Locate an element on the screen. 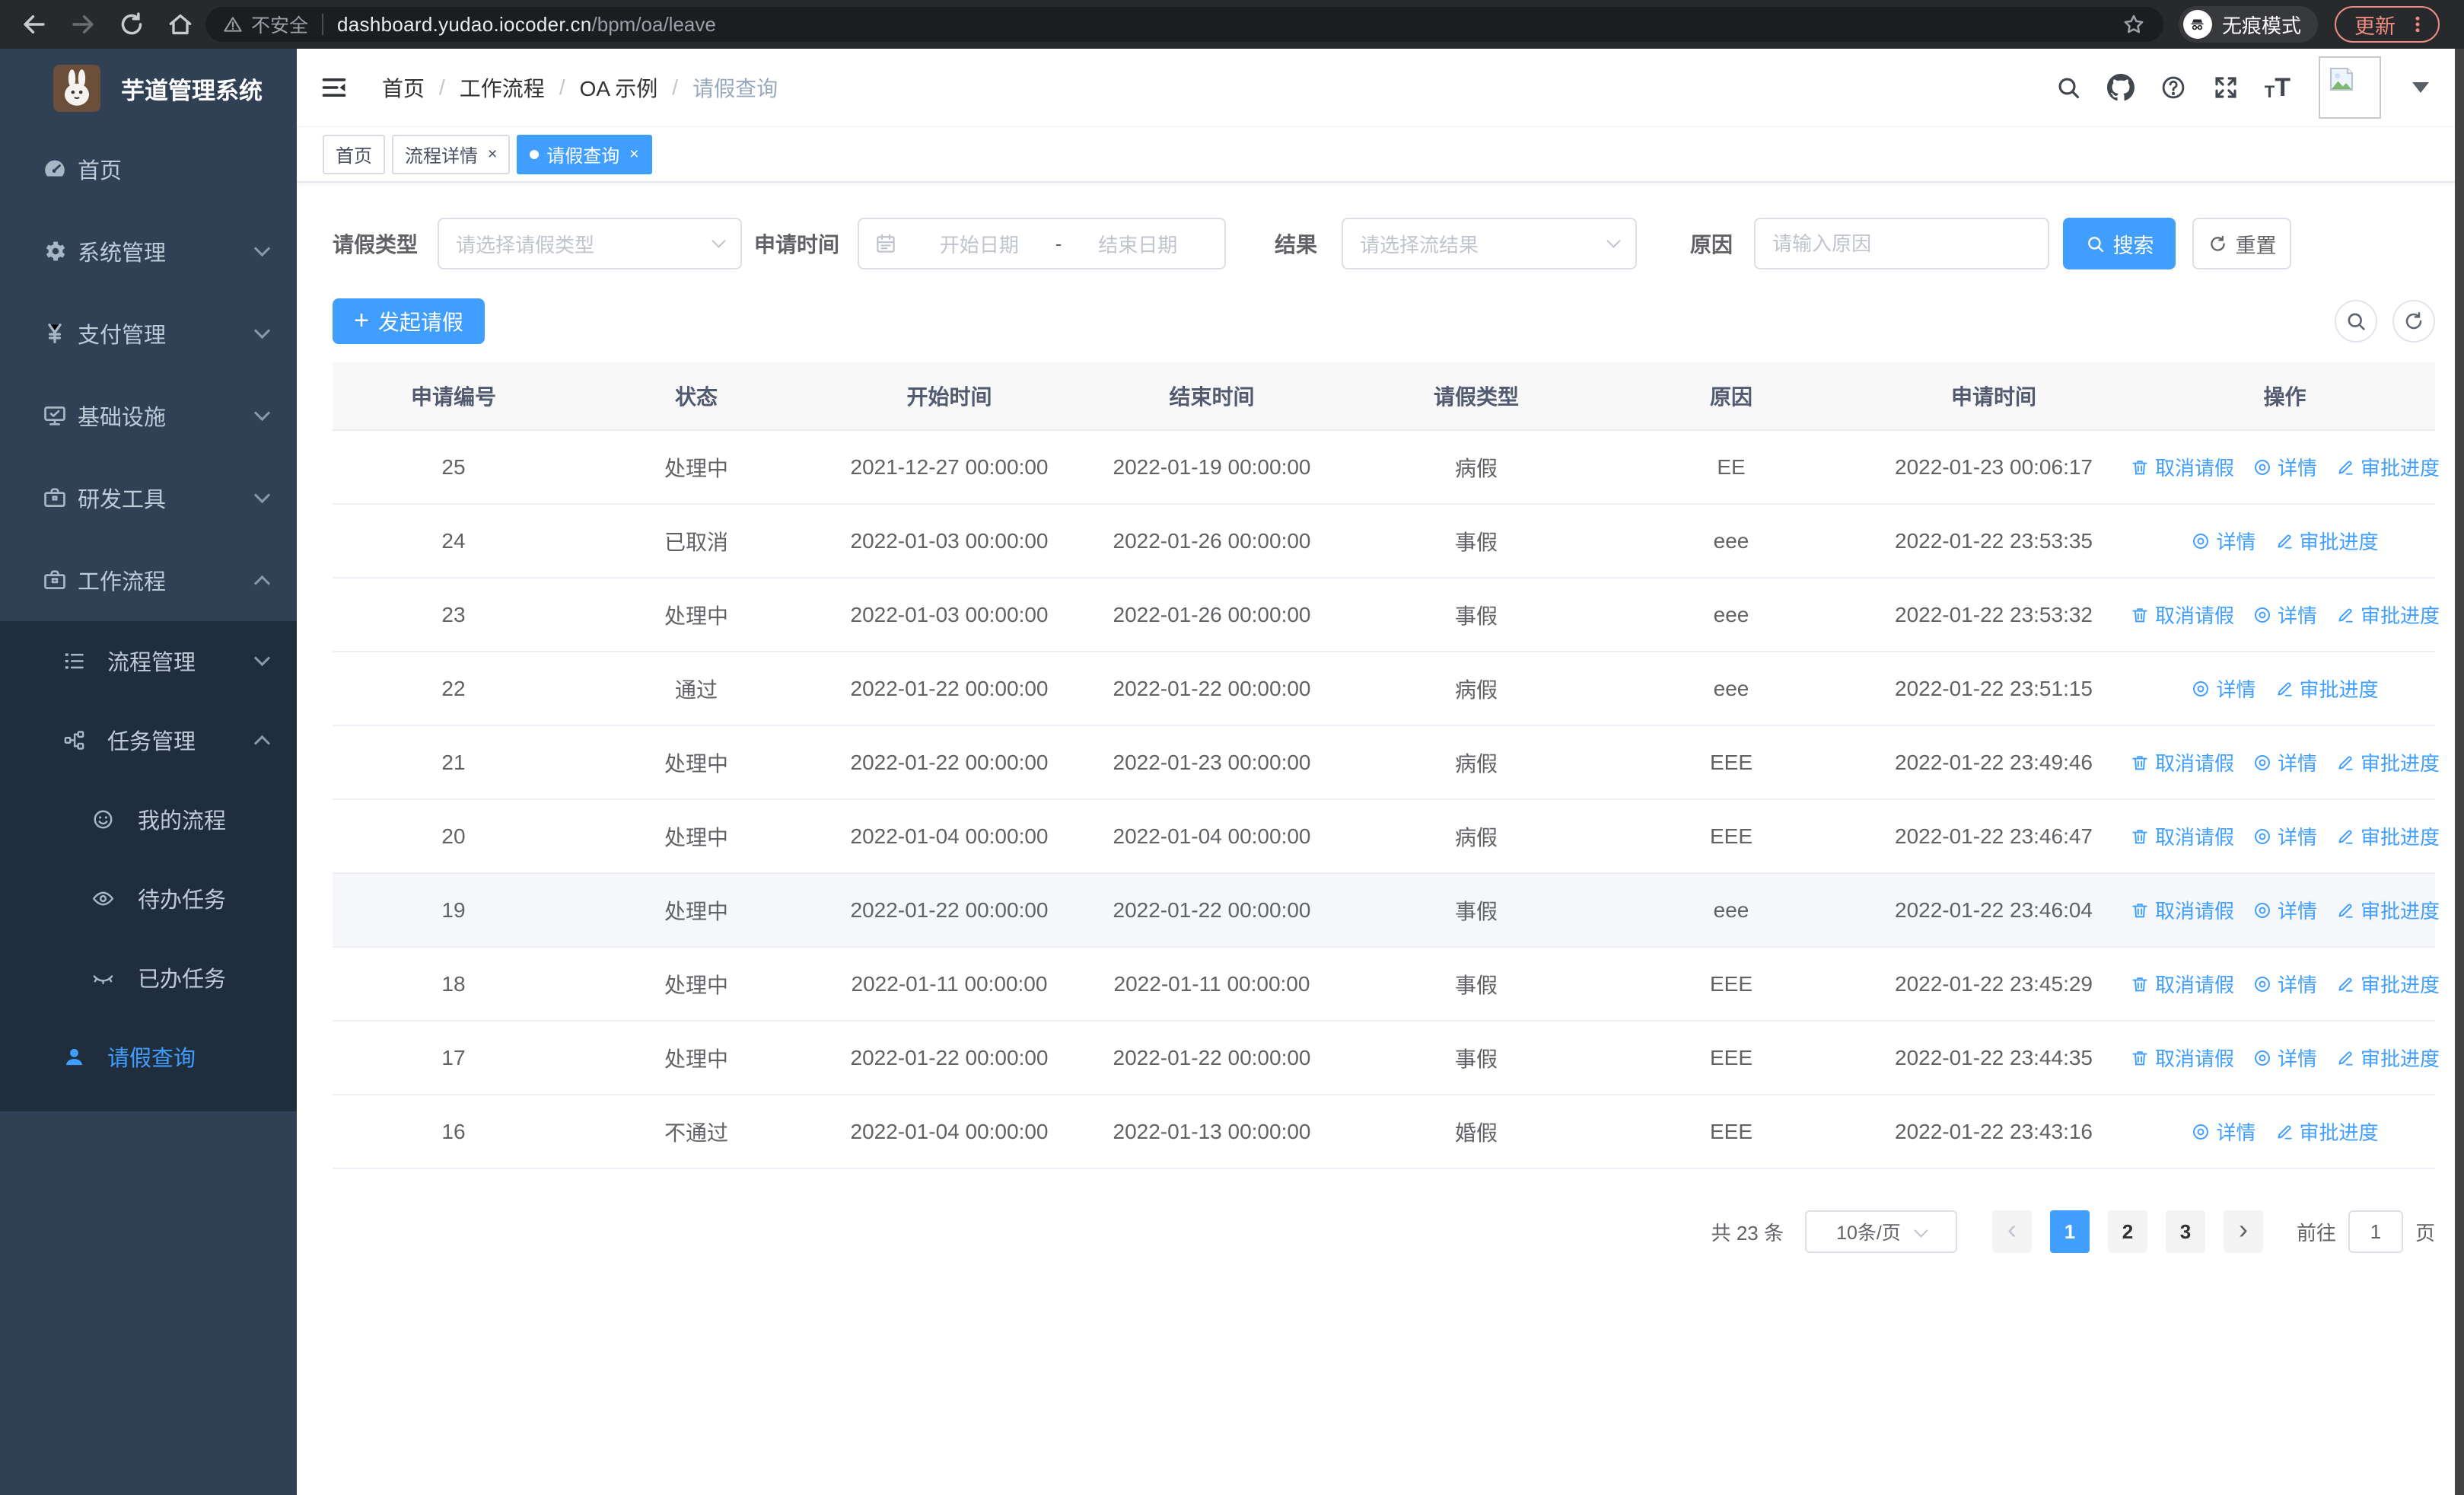 The height and width of the screenshot is (1495, 2464). caret-down-icon is located at coordinates (2420, 88).